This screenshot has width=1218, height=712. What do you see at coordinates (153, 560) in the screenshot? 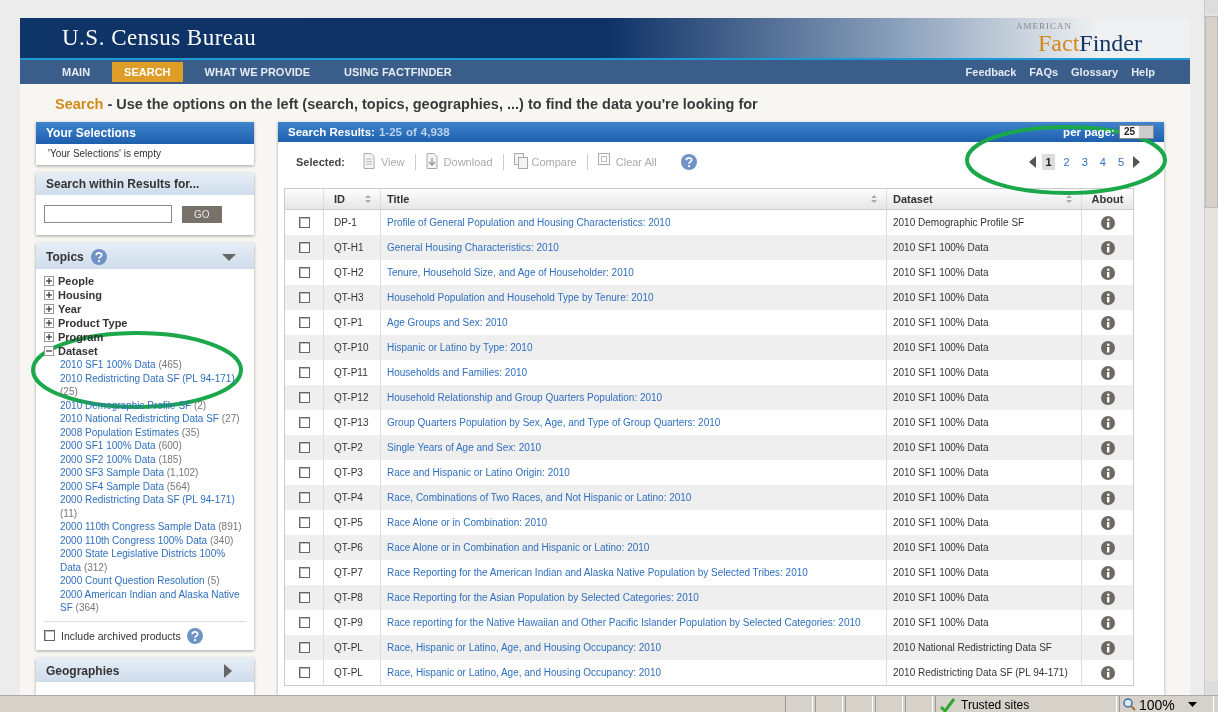
I see `dataset-link: 2000 State Legislative Districts 100% Data (312)` at bounding box center [153, 560].